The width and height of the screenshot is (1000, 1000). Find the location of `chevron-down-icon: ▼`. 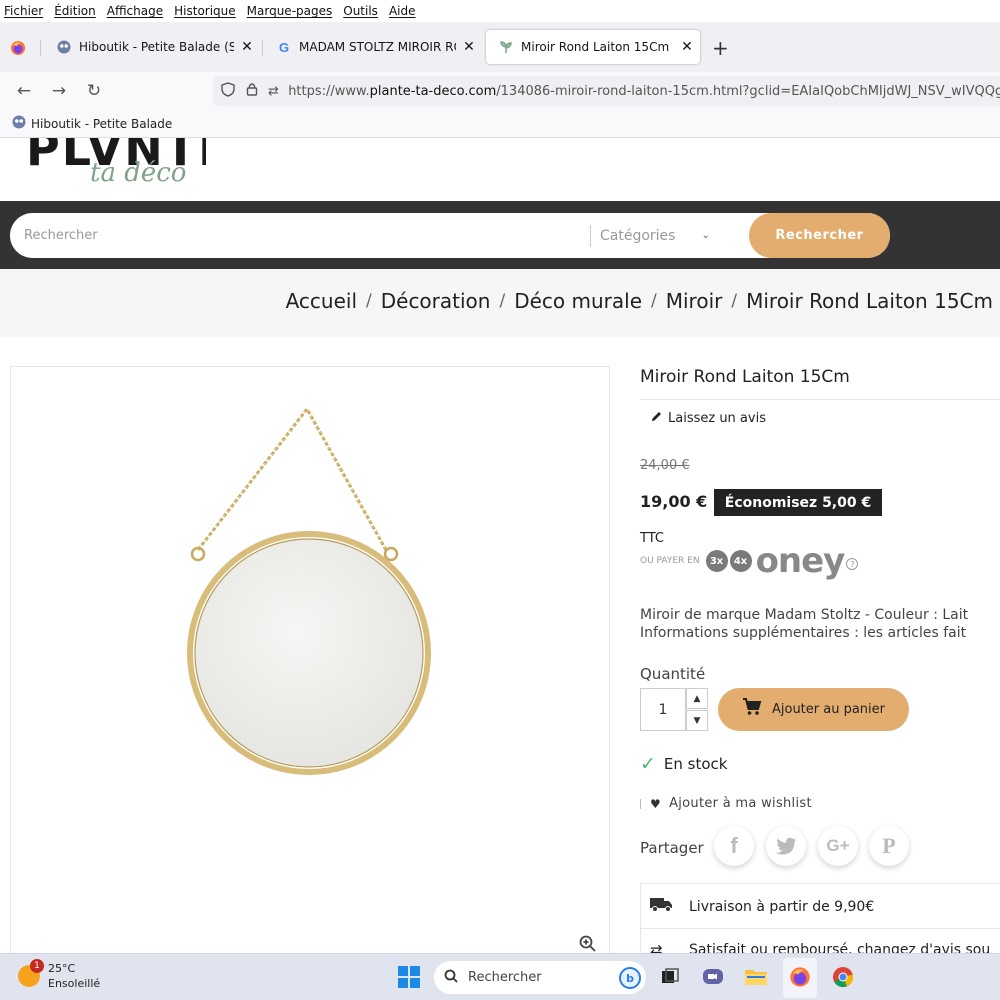

chevron-down-icon: ▼ is located at coordinates (697, 720).